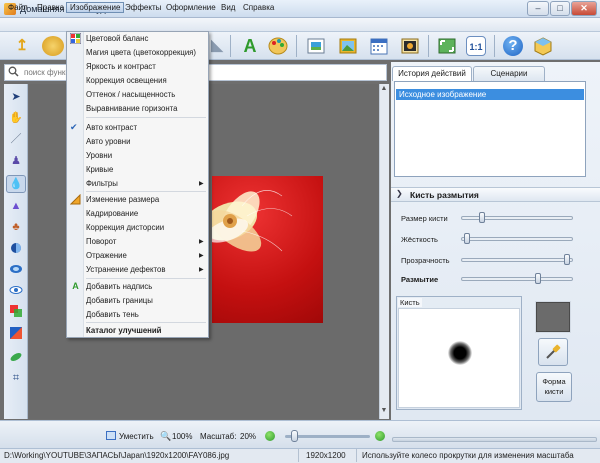 This screenshot has width=600, height=463. What do you see at coordinates (543, 46) in the screenshot?
I see `box-icon` at bounding box center [543, 46].